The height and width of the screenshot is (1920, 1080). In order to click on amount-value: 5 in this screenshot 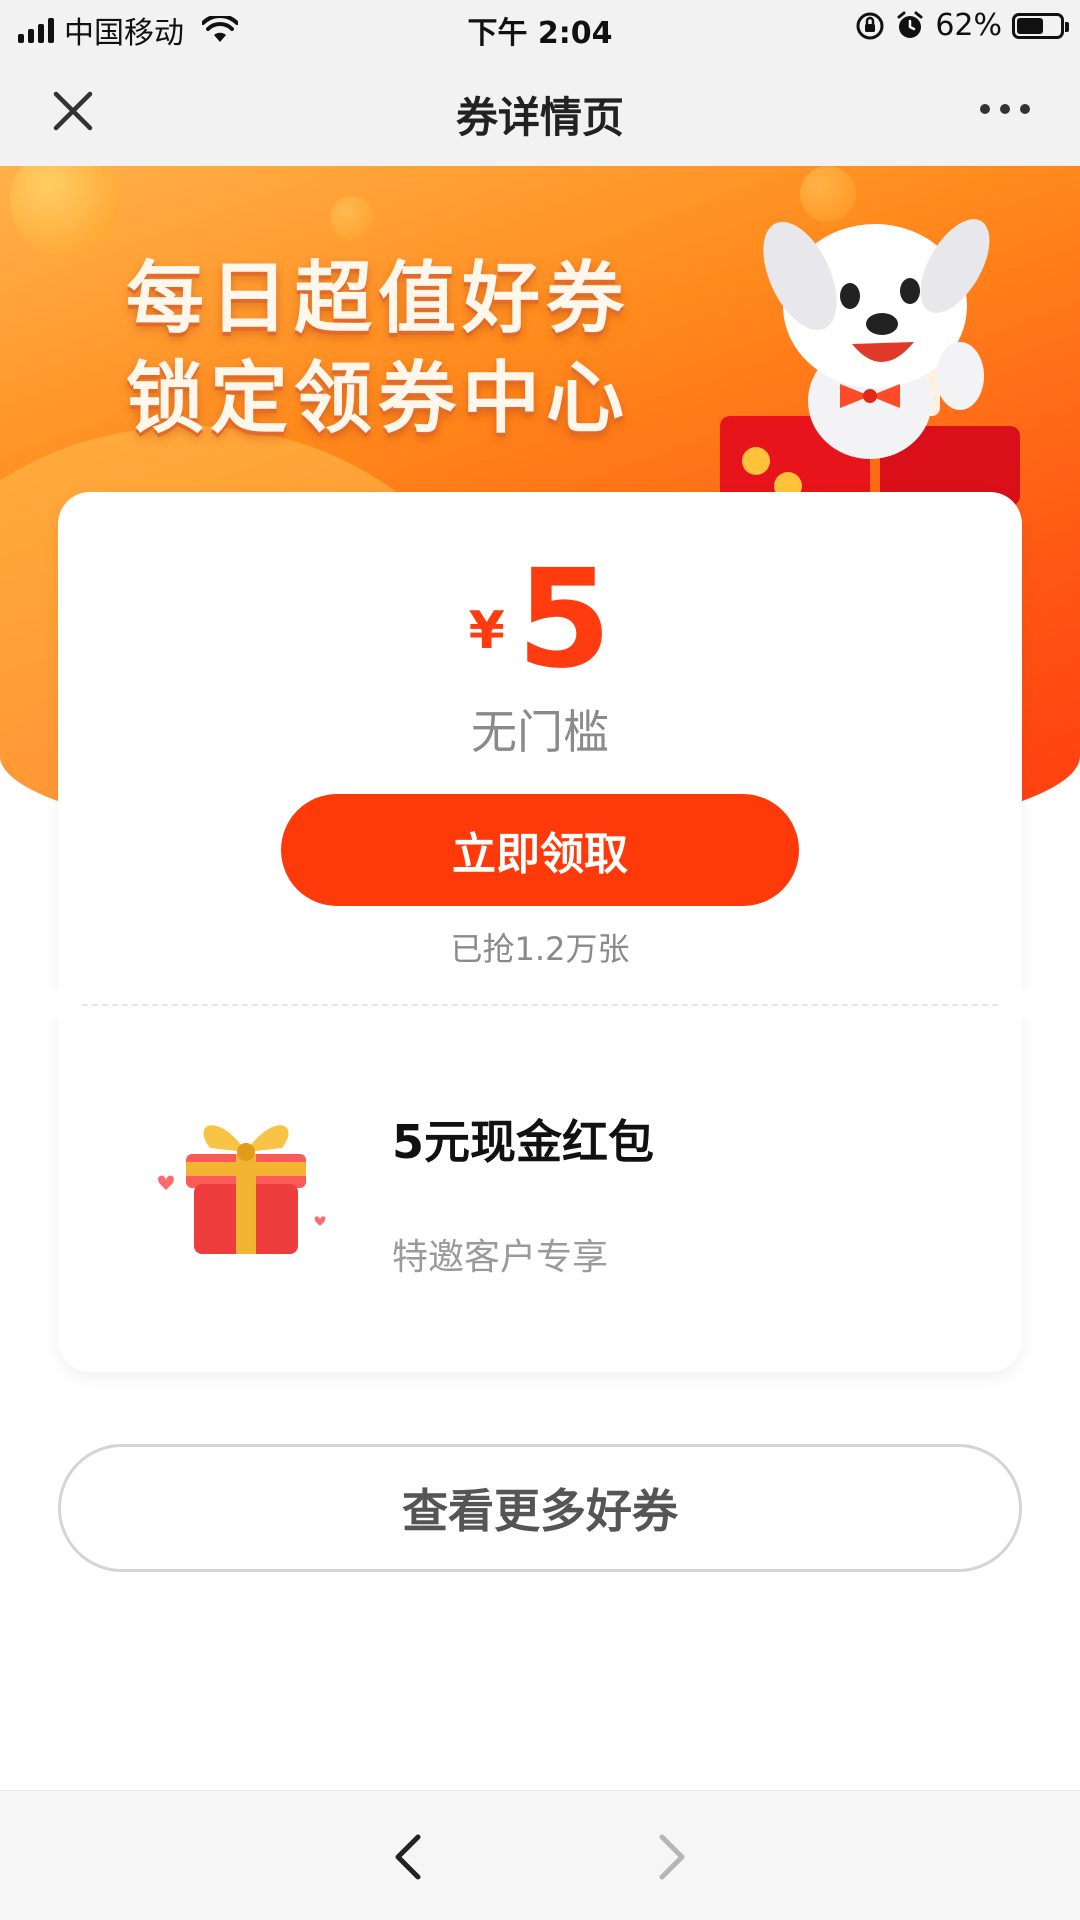, I will do `click(564, 620)`.